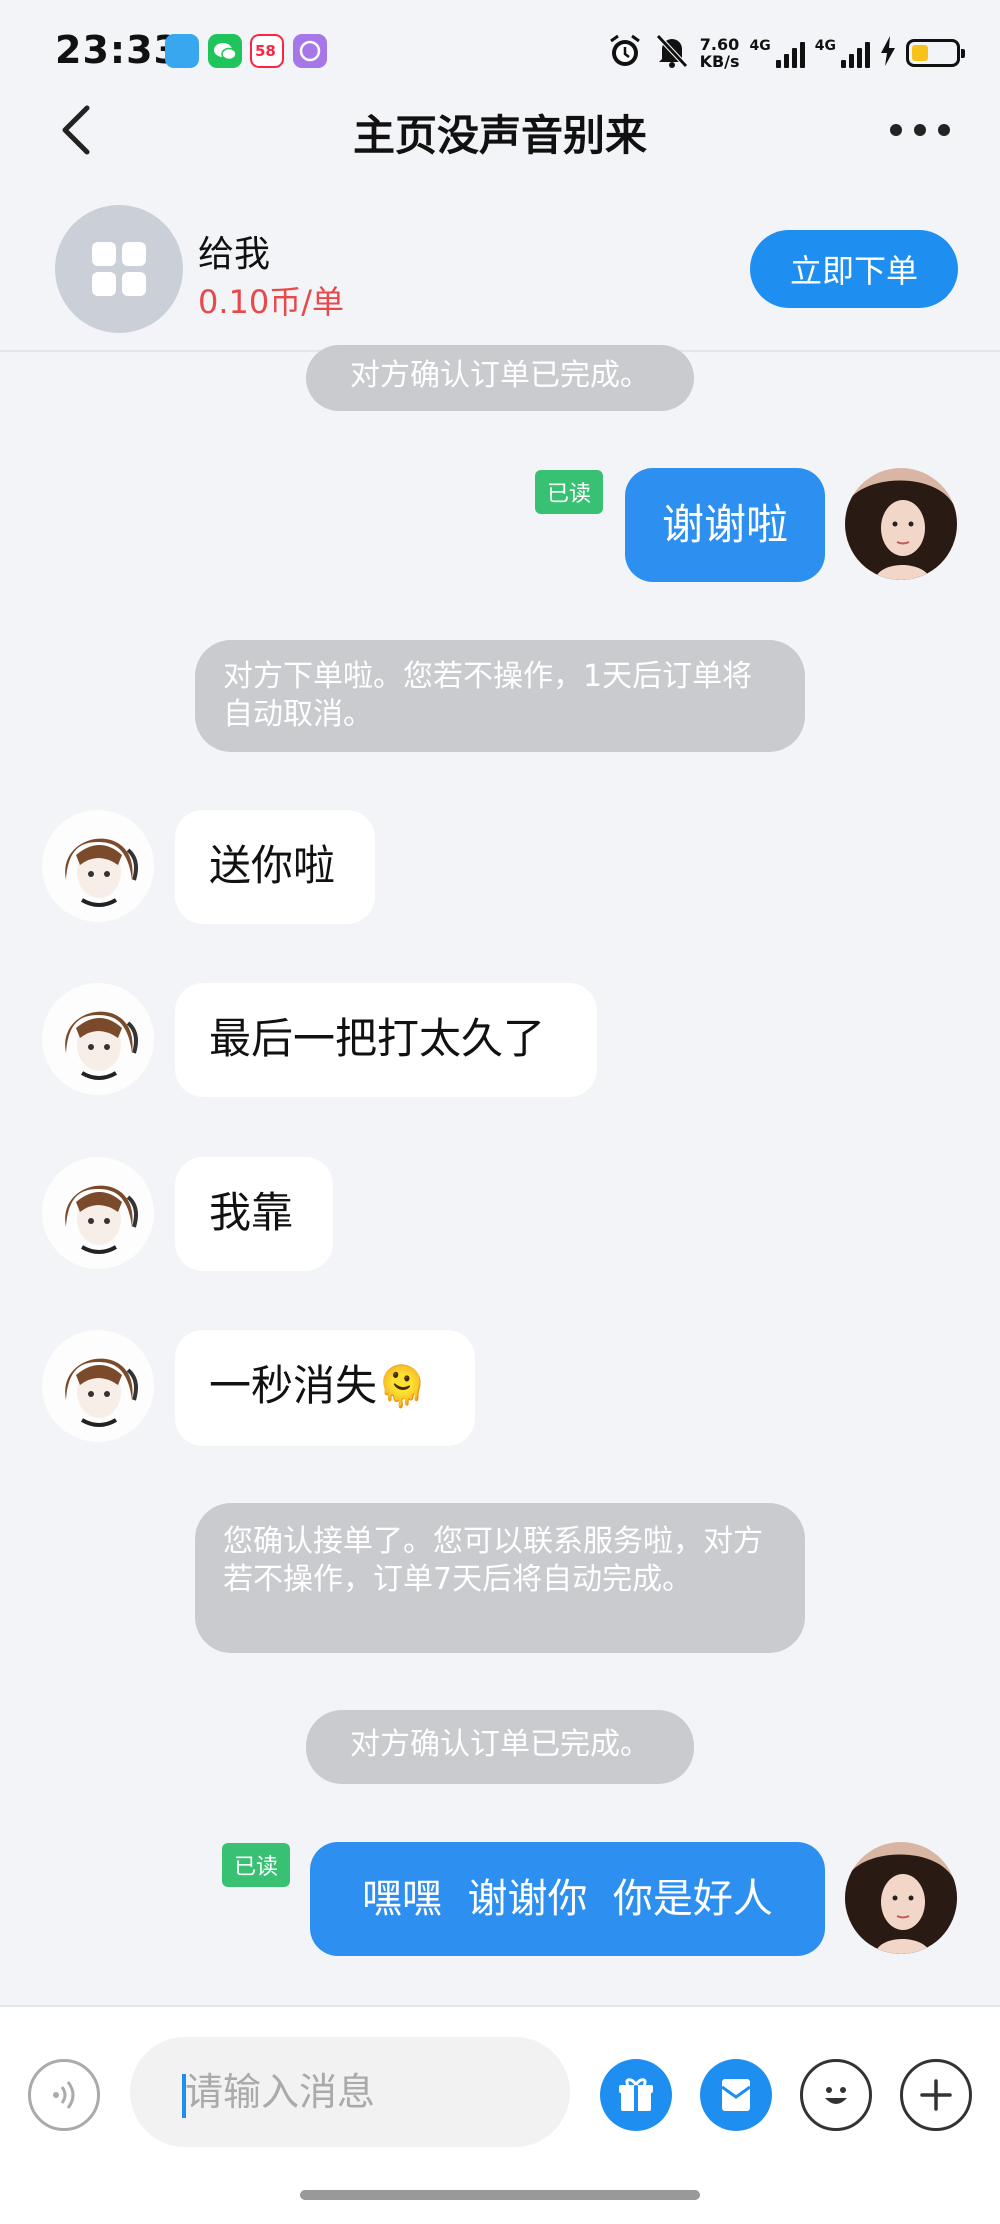 The width and height of the screenshot is (1000, 2224). What do you see at coordinates (777, 53) in the screenshot?
I see `signal-1-icon: 4G` at bounding box center [777, 53].